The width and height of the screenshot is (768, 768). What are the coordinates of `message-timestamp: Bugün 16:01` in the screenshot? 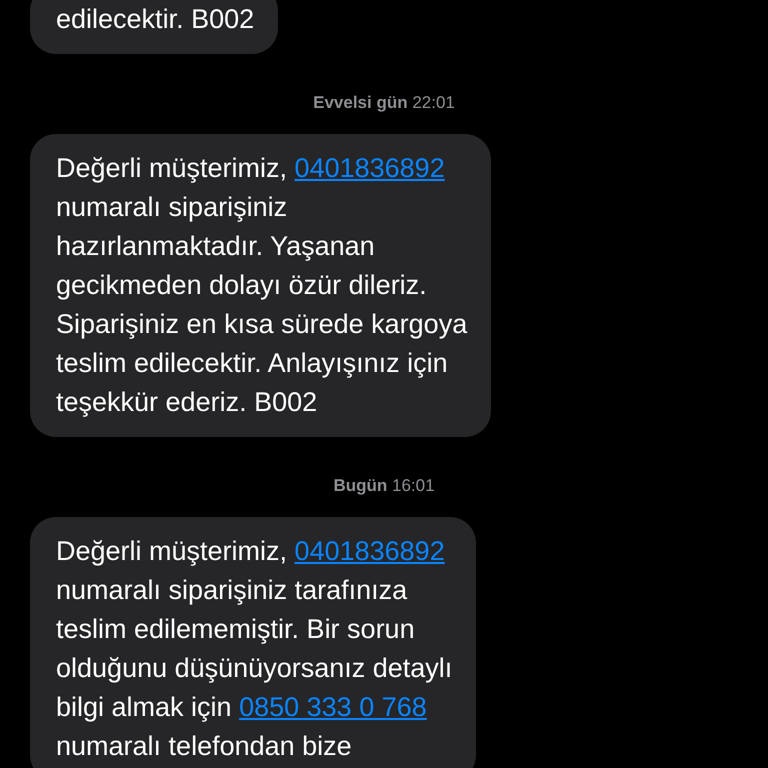 It's located at (384, 486).